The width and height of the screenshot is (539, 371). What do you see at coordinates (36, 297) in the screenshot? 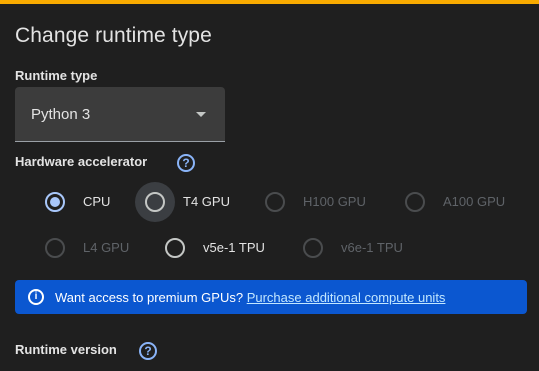
I see `info-icon: i` at bounding box center [36, 297].